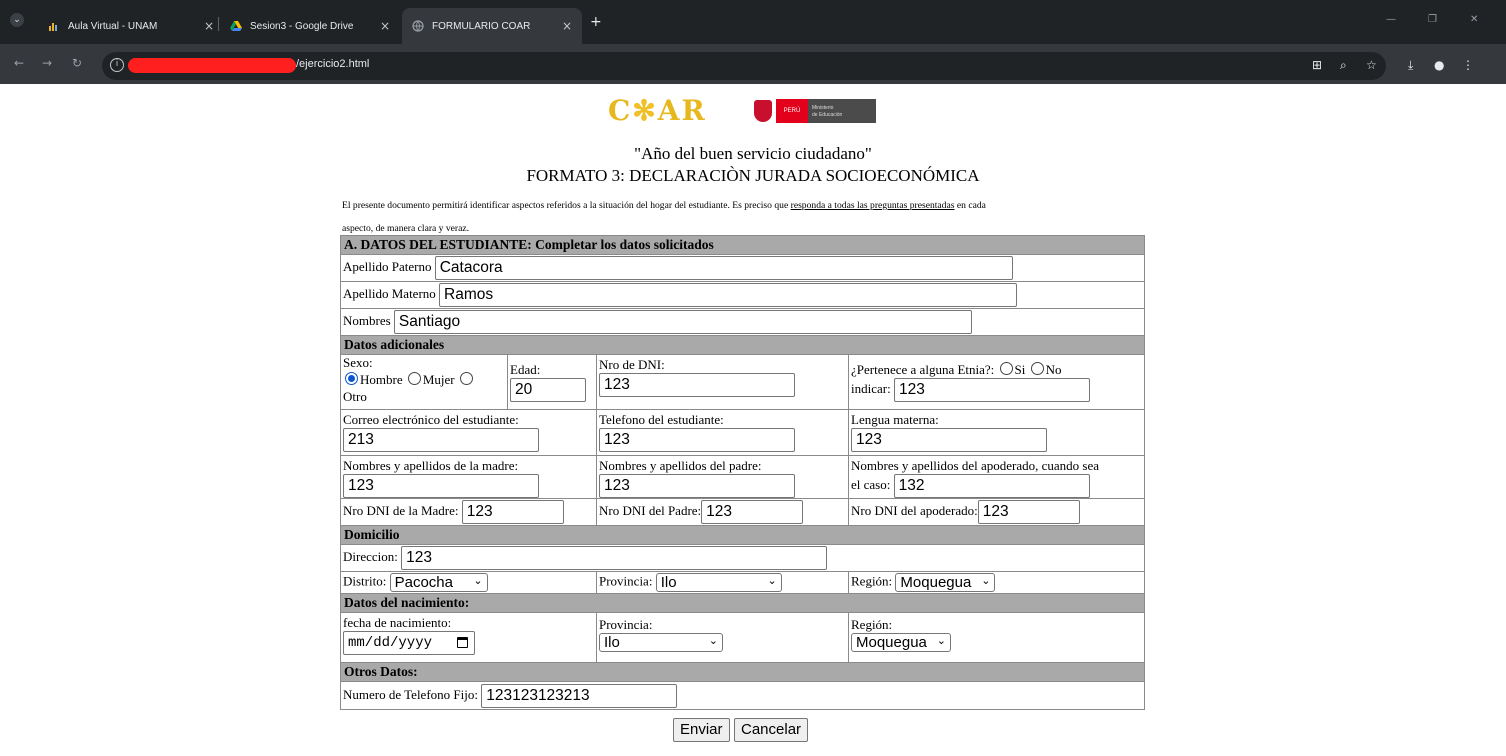 Image resolution: width=1506 pixels, height=756 pixels. I want to click on cell-dni-padre: Nro DNI del Padre:, so click(722, 512).